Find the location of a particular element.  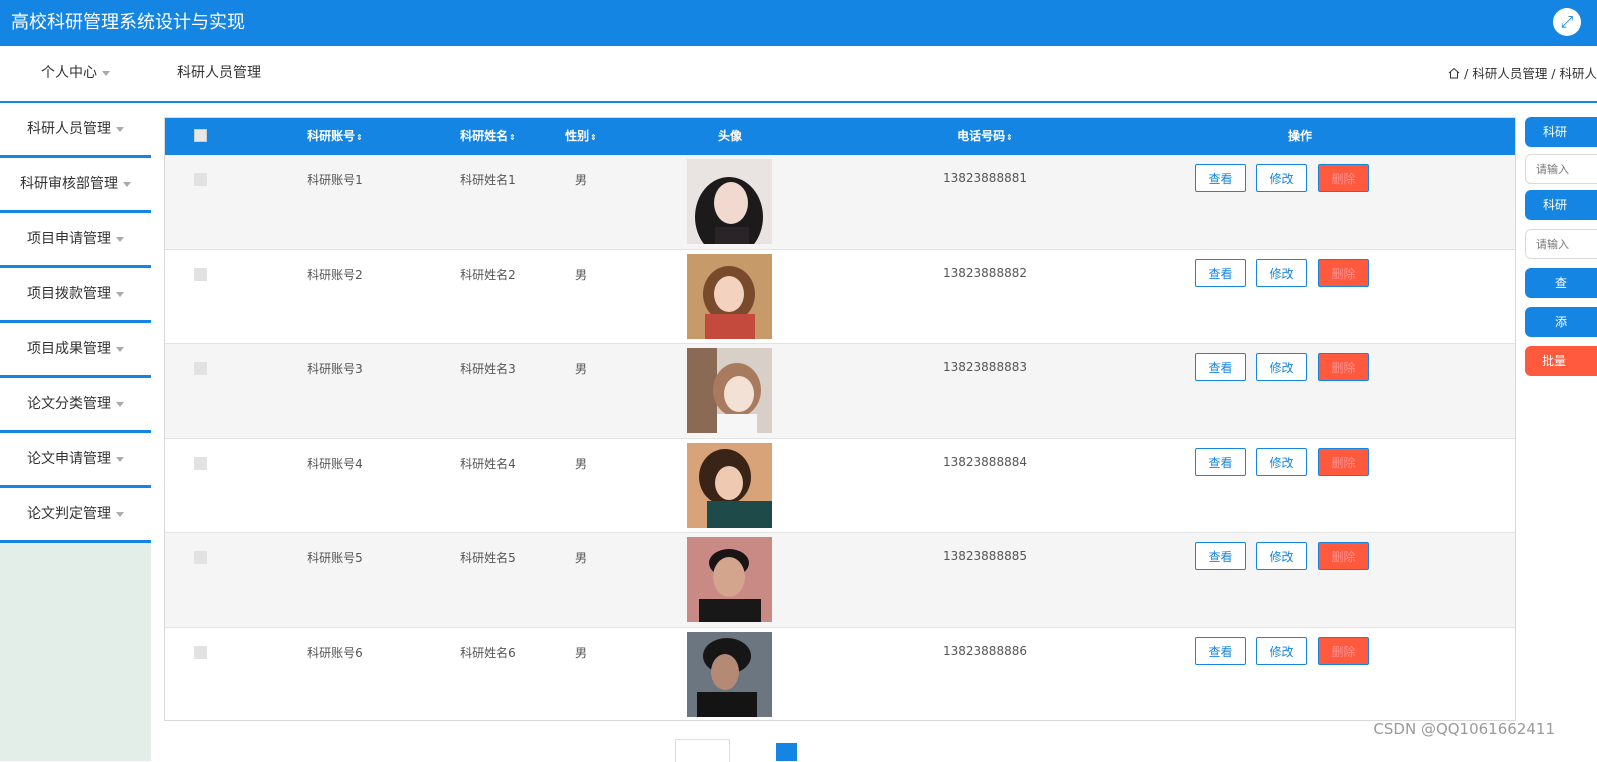

sidebar-item-researcher: 科研人员管理 is located at coordinates (75, 130).